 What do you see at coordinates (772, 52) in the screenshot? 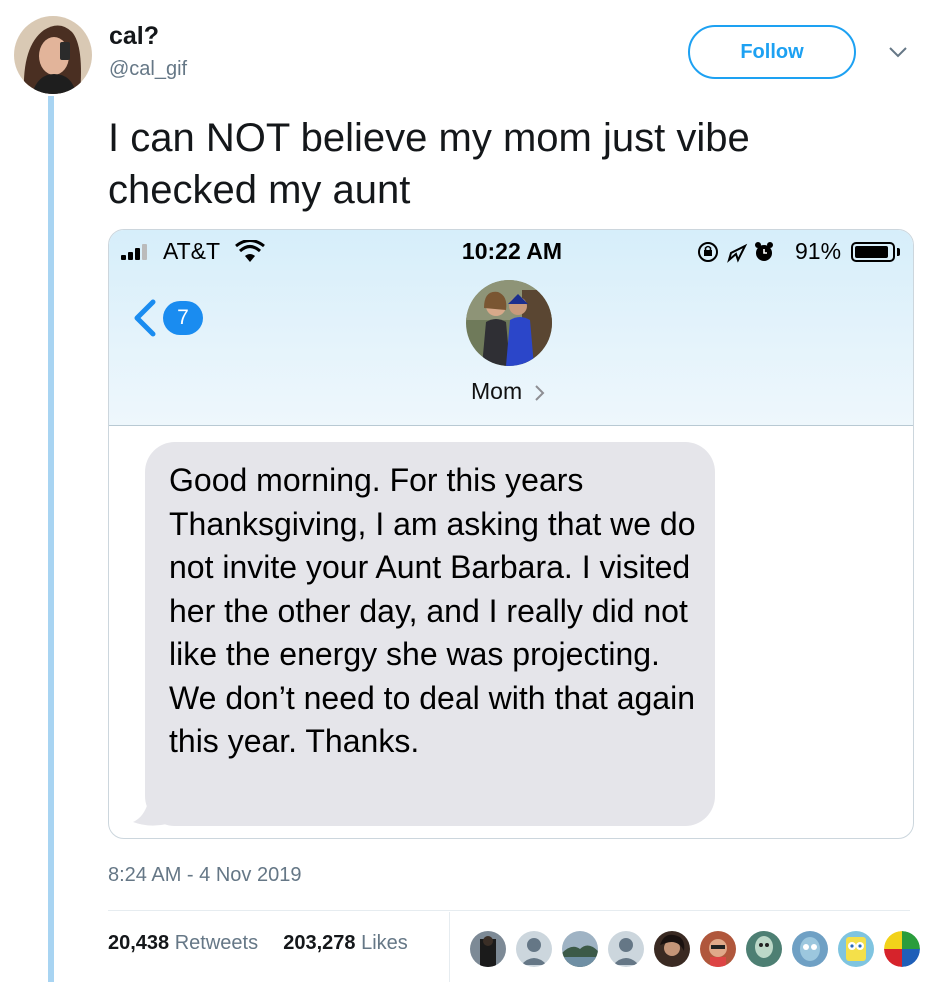
I see `follow-button: Follow` at bounding box center [772, 52].